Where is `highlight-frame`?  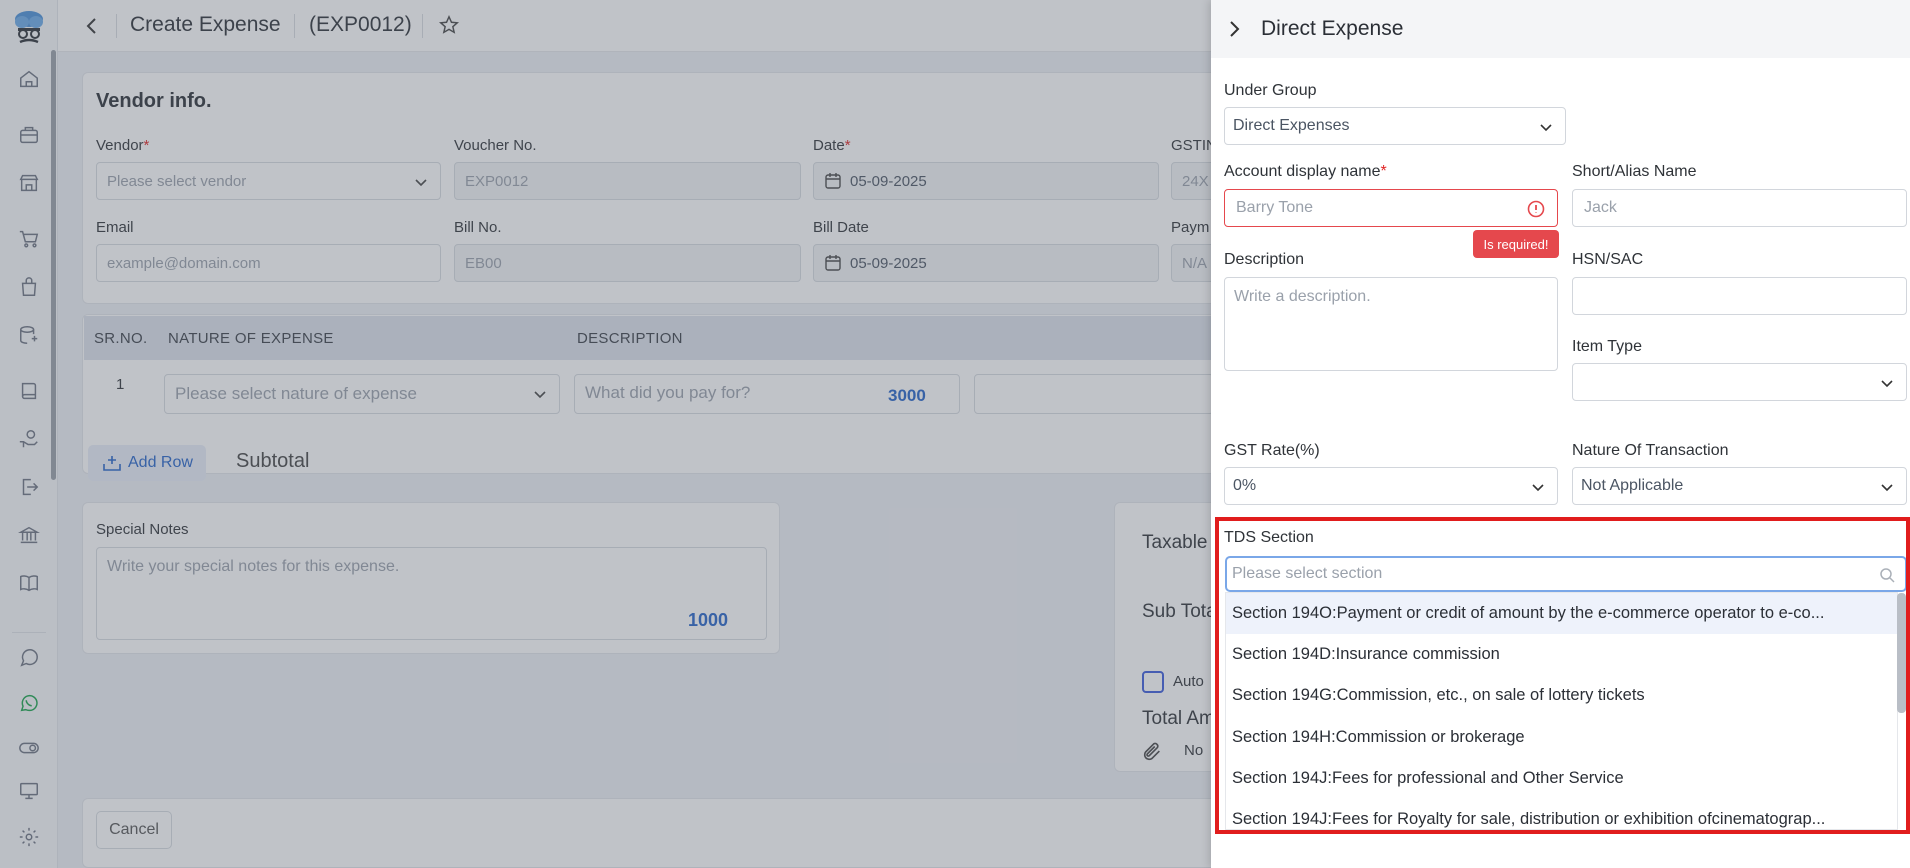 highlight-frame is located at coordinates (1562, 675).